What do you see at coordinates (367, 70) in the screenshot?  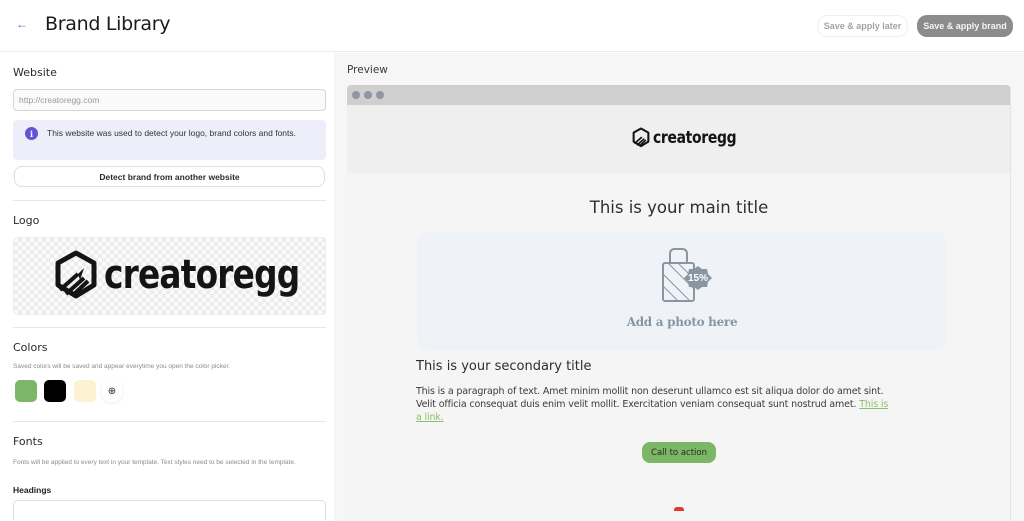 I see `preview-label: Preview` at bounding box center [367, 70].